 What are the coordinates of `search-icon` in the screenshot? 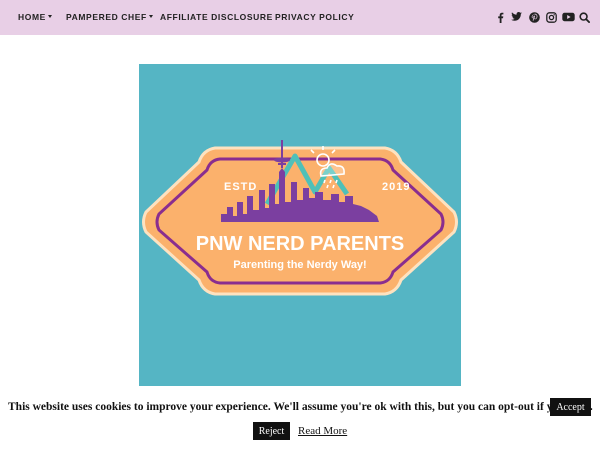 It's located at (584, 17).